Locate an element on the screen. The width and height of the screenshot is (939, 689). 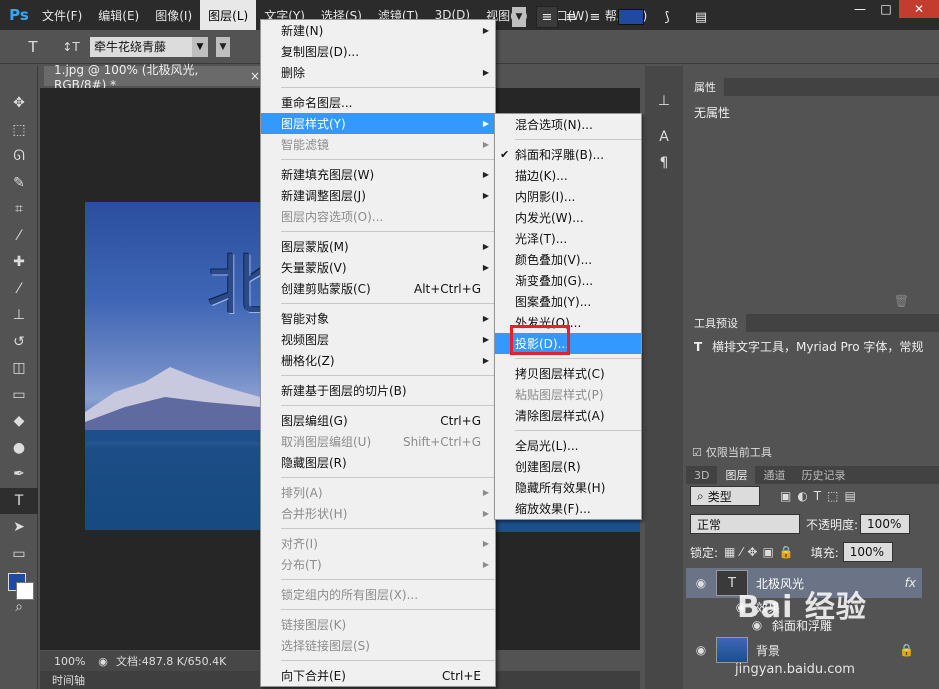
eyedropper-tool-icon: ⁄ is located at coordinates (19, 236).